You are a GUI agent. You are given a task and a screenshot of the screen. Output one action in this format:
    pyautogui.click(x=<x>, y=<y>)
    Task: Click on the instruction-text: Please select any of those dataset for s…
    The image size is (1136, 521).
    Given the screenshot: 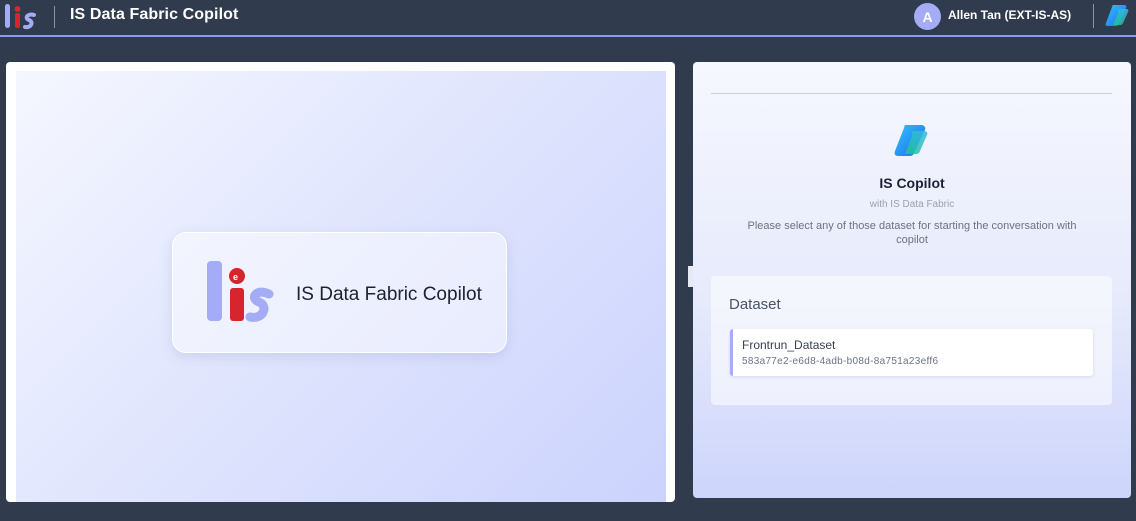 What is the action you would take?
    pyautogui.click(x=912, y=233)
    